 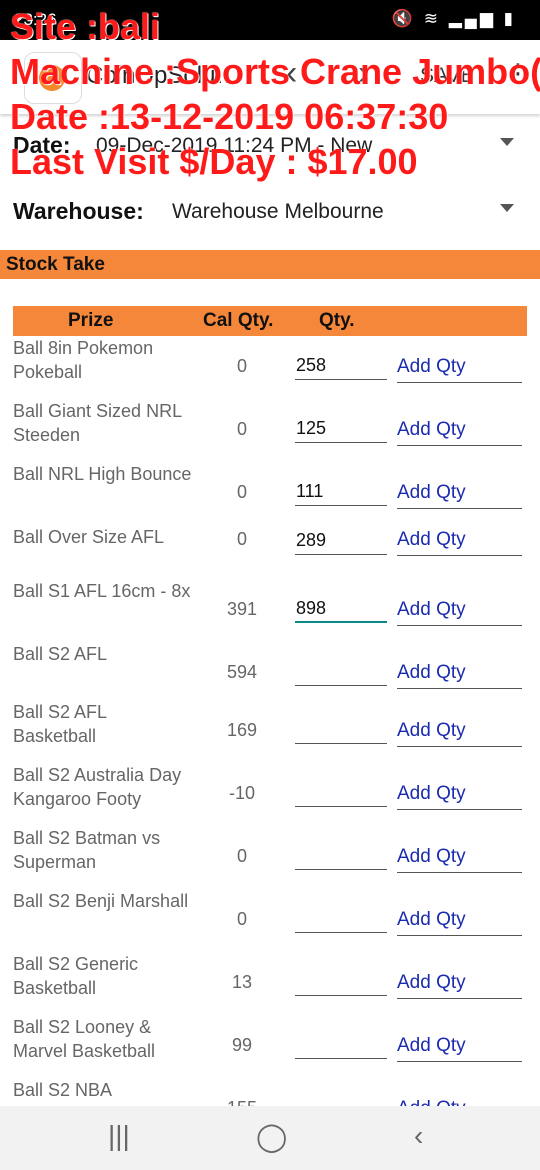 I want to click on prize-name: Ball S2 Looney & Marvel Basketball, so click(x=84, y=1039).